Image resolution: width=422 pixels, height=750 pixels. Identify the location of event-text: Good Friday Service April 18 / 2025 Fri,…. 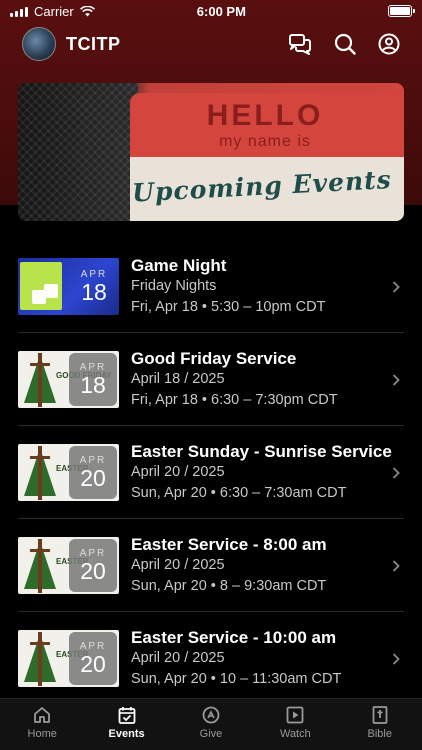
(276, 379).